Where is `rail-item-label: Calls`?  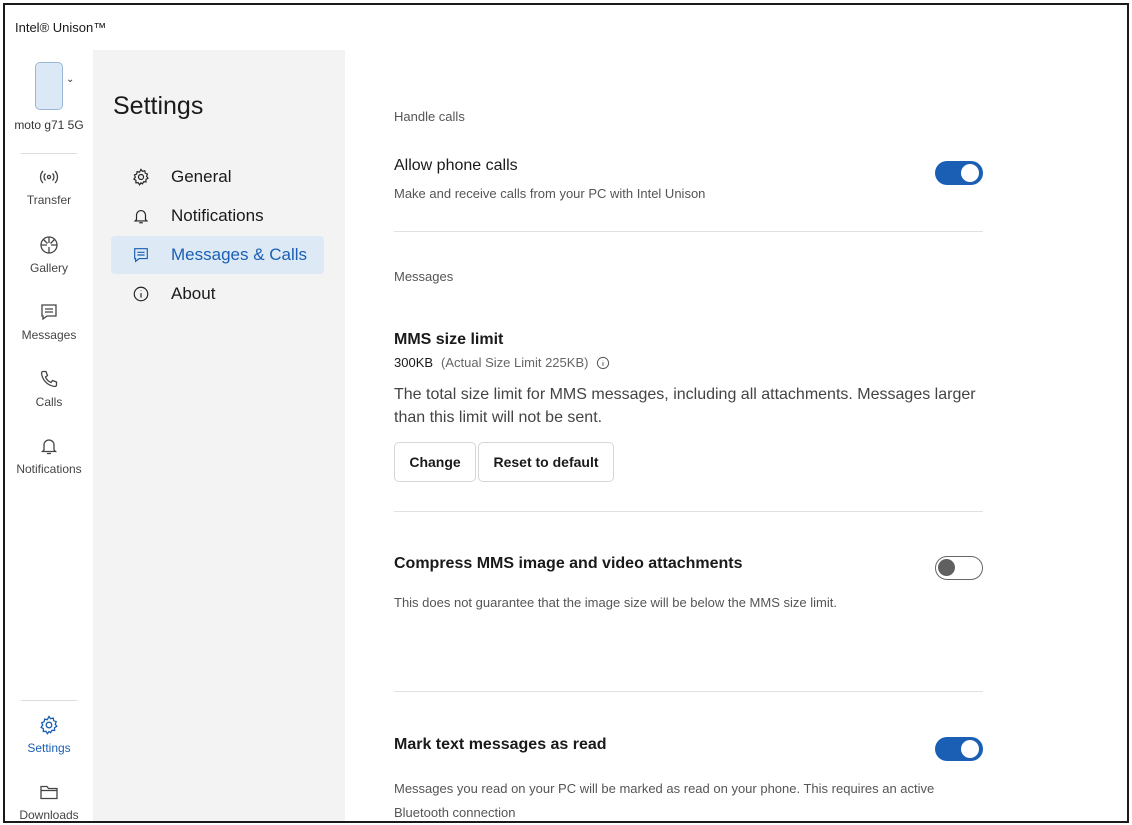
rail-item-label: Calls is located at coordinates (49, 402).